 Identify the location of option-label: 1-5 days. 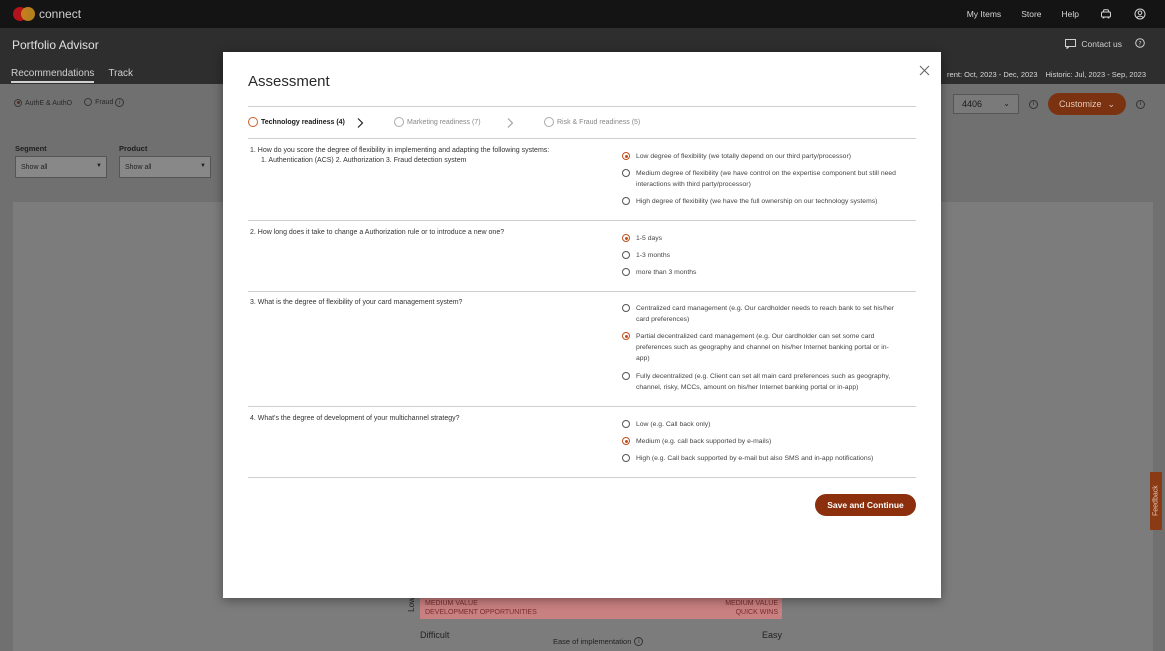
(649, 238).